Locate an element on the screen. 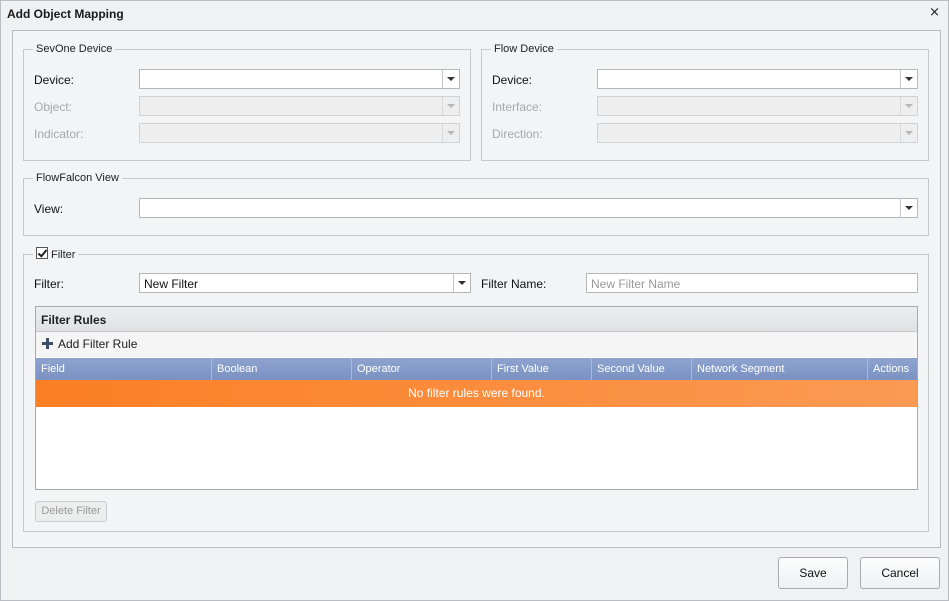 The width and height of the screenshot is (949, 601). column-first-value: First Value is located at coordinates (542, 369).